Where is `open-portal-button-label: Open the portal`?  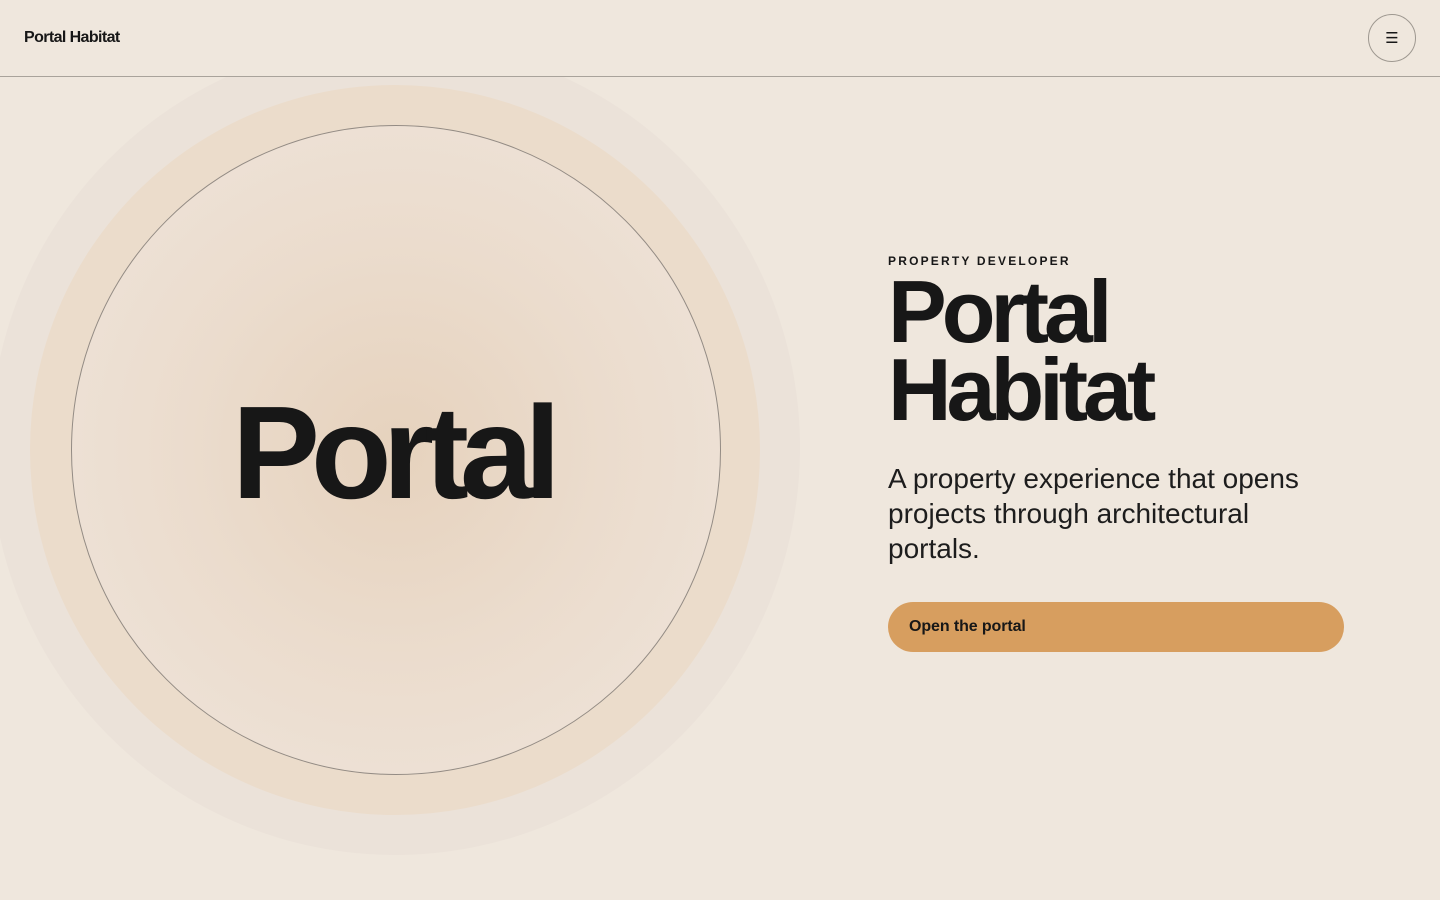
open-portal-button-label: Open the portal is located at coordinates (967, 626).